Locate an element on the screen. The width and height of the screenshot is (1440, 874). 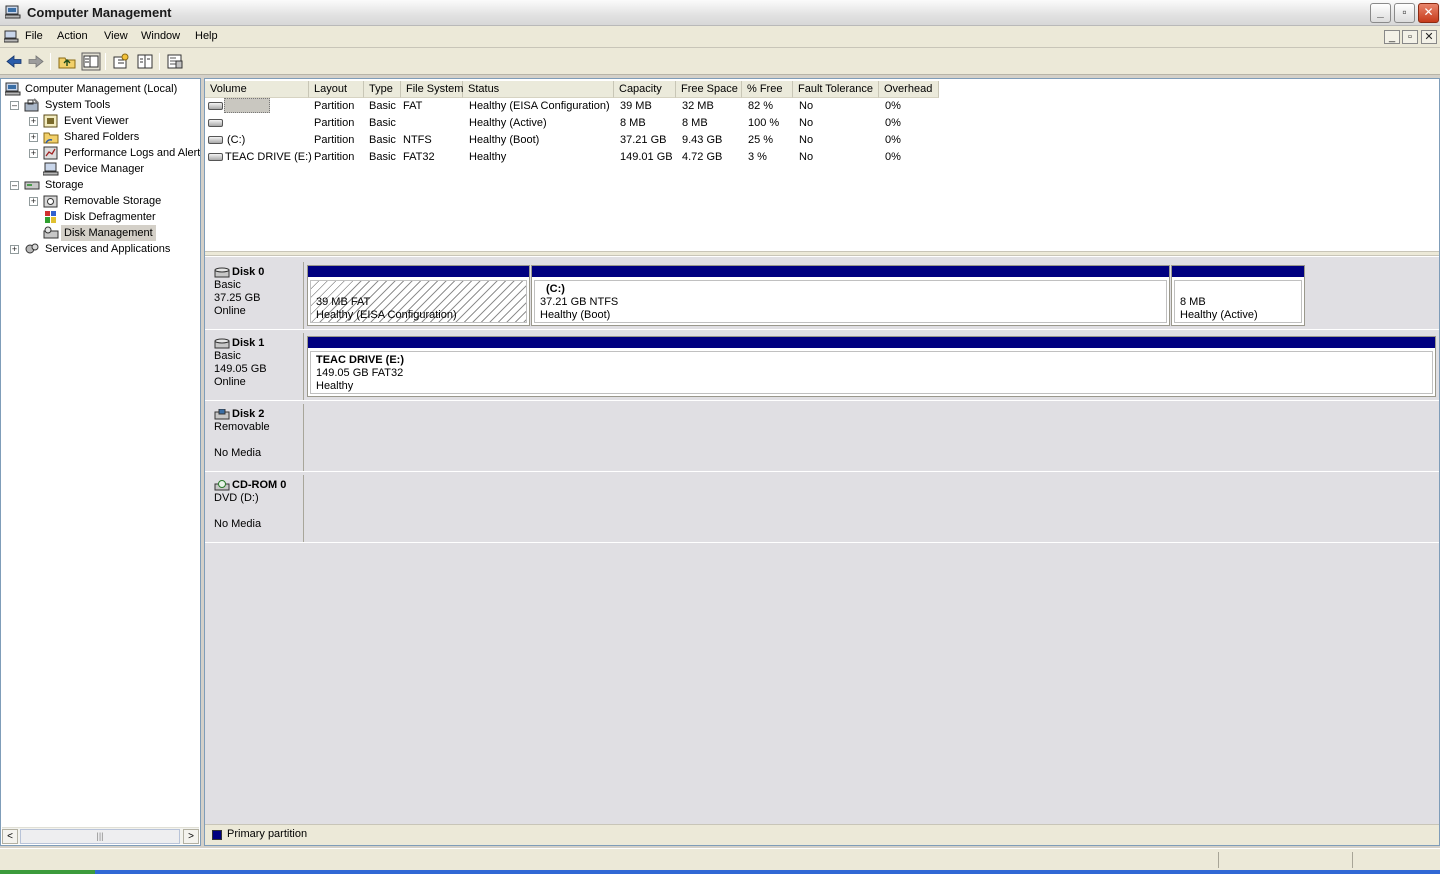
column-header-status: Status is located at coordinates (538, 89).